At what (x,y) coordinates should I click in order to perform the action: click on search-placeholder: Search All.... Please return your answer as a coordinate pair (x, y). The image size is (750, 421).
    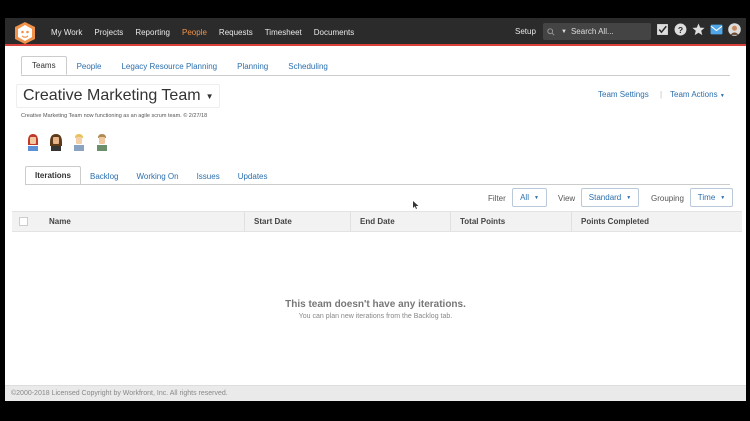
    Looking at the image, I should click on (592, 31).